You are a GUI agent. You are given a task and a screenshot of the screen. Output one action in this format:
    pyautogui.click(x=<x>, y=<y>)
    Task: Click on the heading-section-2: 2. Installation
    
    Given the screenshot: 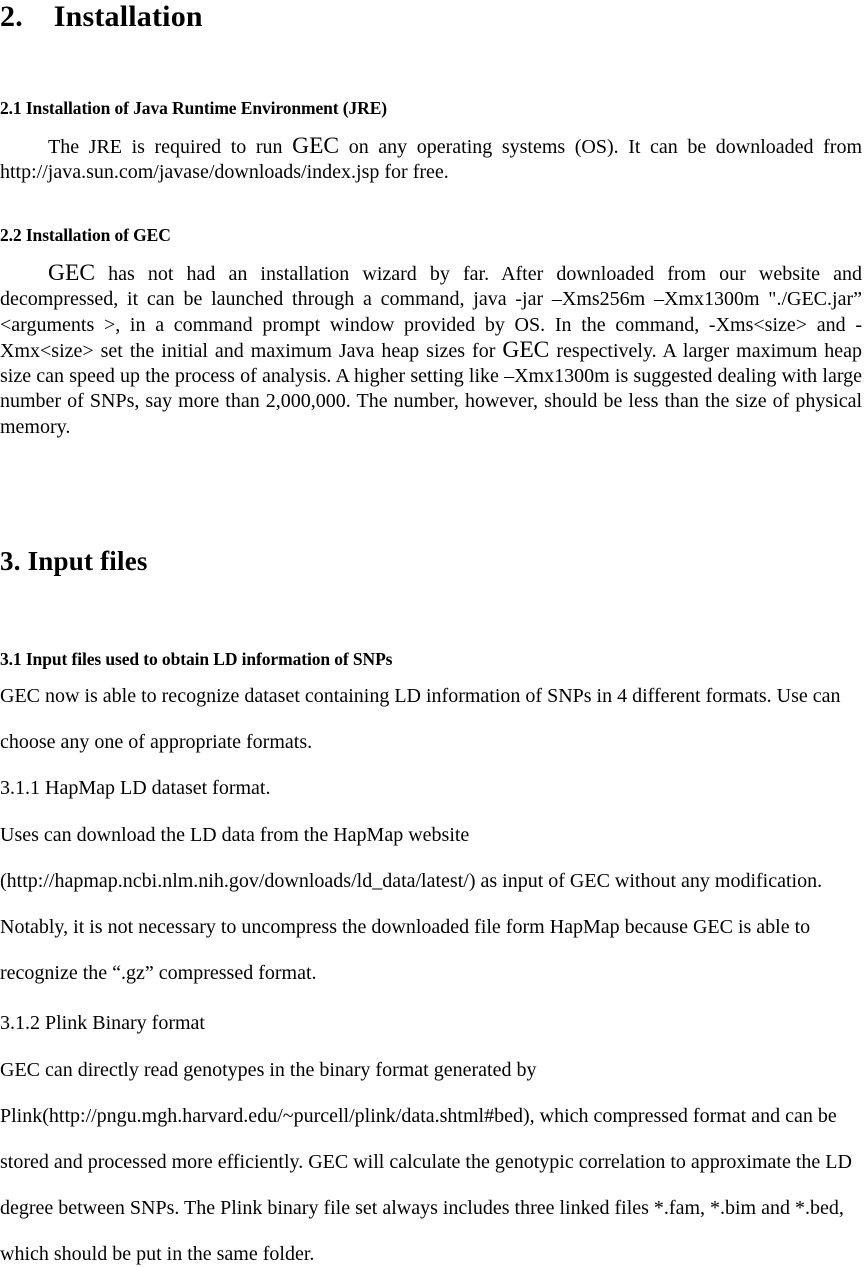 What is the action you would take?
    pyautogui.click(x=101, y=16)
    